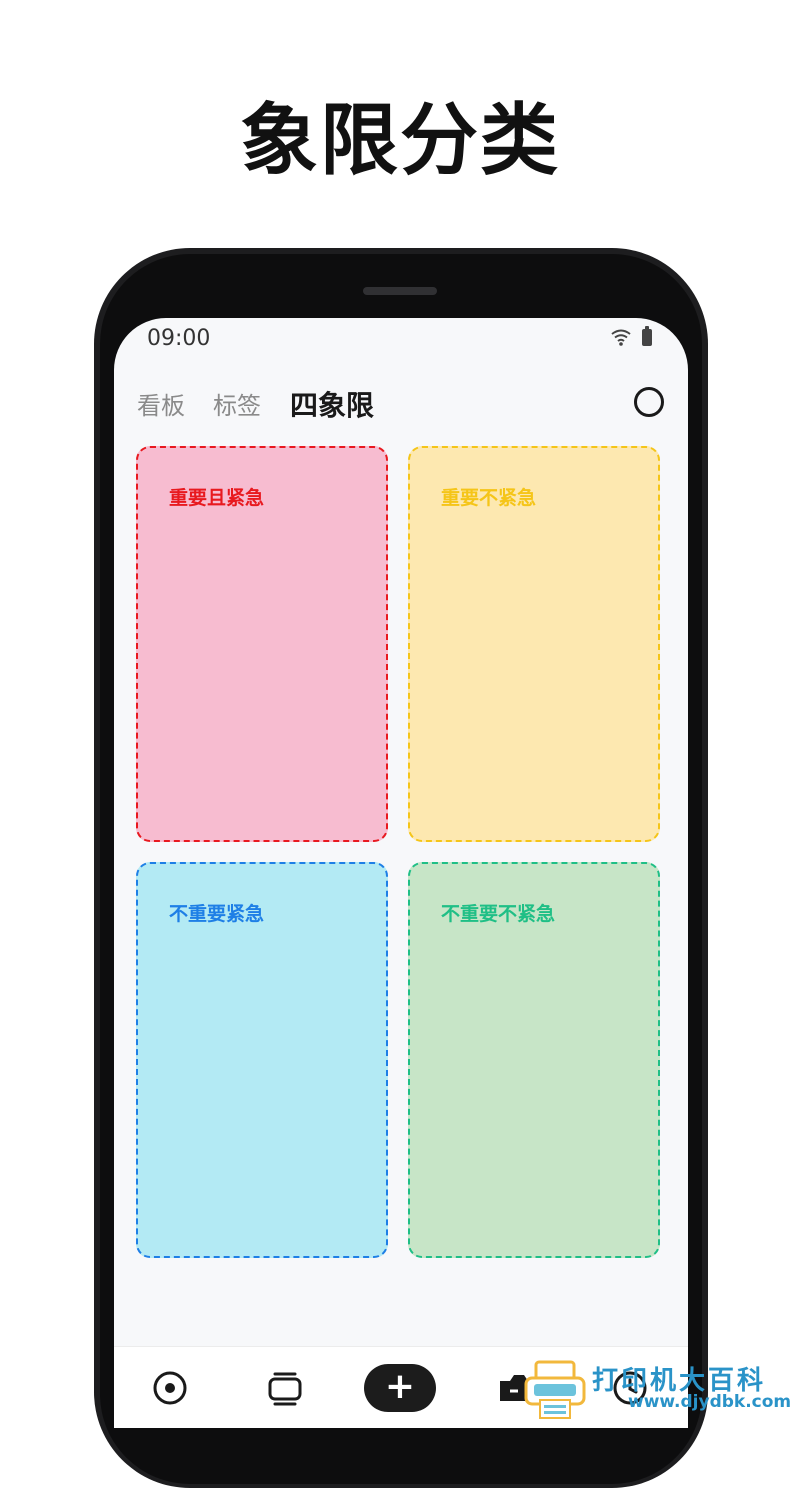 The height and width of the screenshot is (1488, 800). I want to click on cards-icon, so click(285, 1388).